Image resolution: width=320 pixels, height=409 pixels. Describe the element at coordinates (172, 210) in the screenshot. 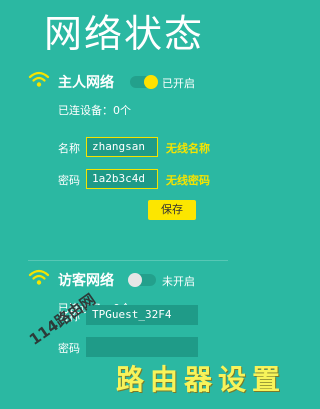

I see `save-button: 保存` at that location.